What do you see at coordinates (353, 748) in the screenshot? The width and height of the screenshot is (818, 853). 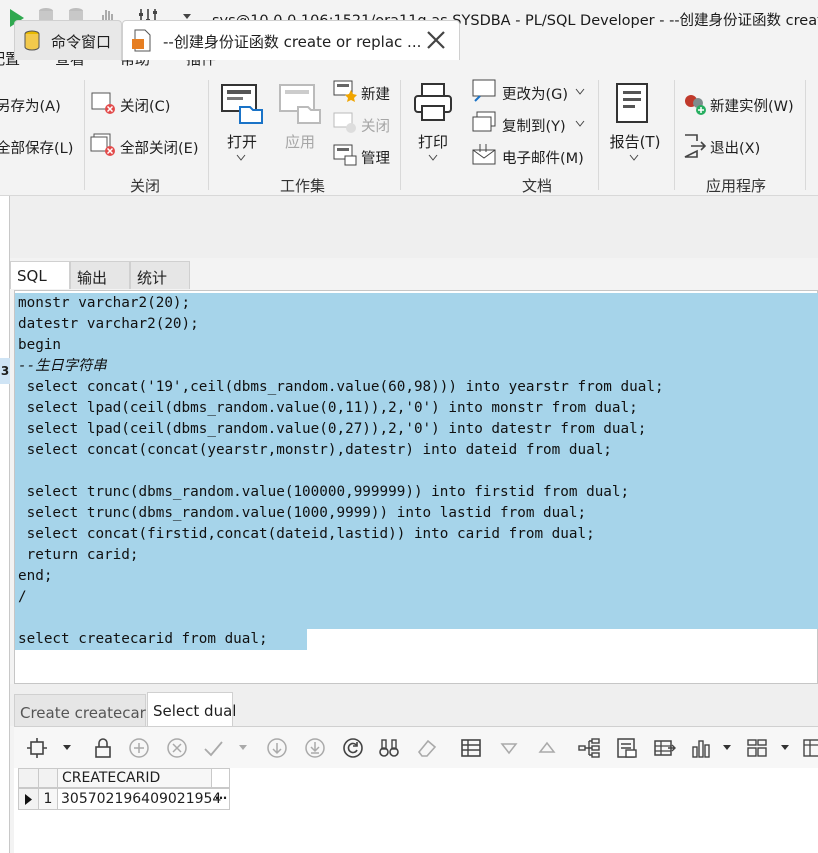 I see `refresh-icon` at bounding box center [353, 748].